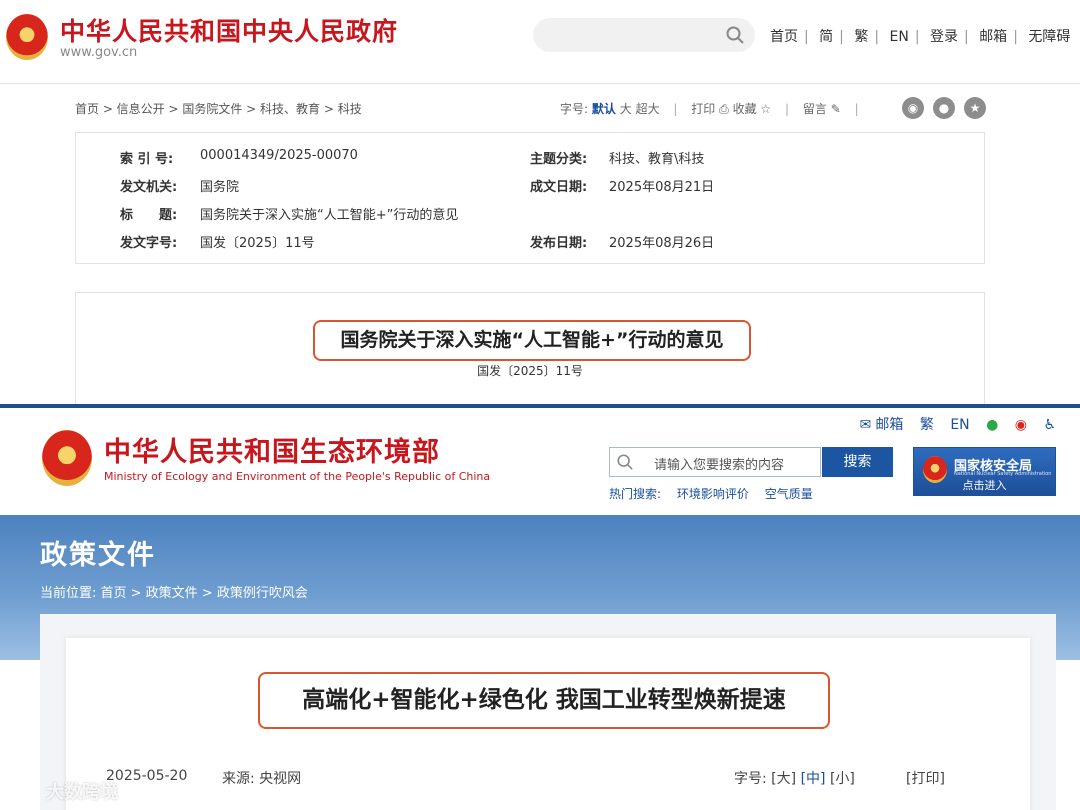 The height and width of the screenshot is (810, 1080). What do you see at coordinates (329, 215) in the screenshot?
I see `meta-title-value: 国务院关于深入实施“人工智能+”行动的意见` at bounding box center [329, 215].